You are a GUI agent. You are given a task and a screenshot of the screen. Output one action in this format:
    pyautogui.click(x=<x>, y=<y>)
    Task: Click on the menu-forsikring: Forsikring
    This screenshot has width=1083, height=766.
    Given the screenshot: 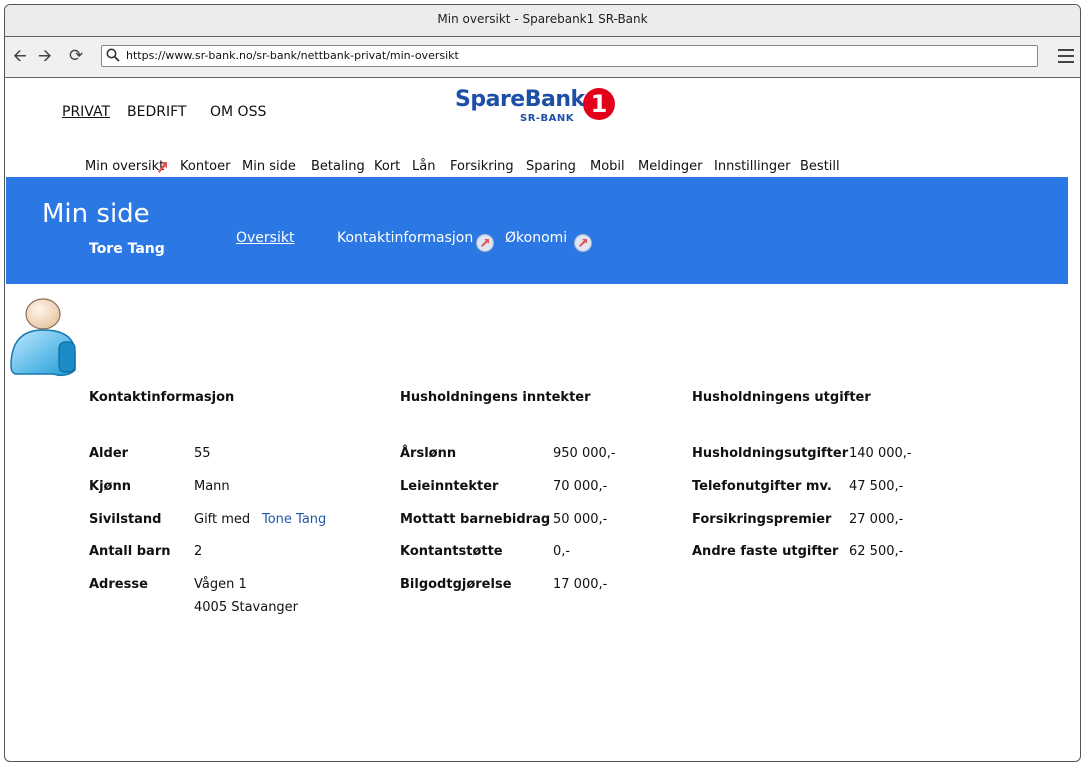 What is the action you would take?
    pyautogui.click(x=482, y=166)
    